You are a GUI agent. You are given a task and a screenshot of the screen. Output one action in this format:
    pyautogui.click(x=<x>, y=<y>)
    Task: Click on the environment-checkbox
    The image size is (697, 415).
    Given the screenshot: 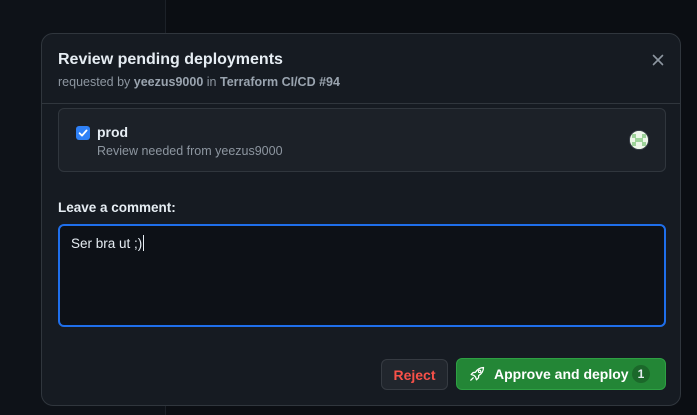 What is the action you would take?
    pyautogui.click(x=83, y=133)
    